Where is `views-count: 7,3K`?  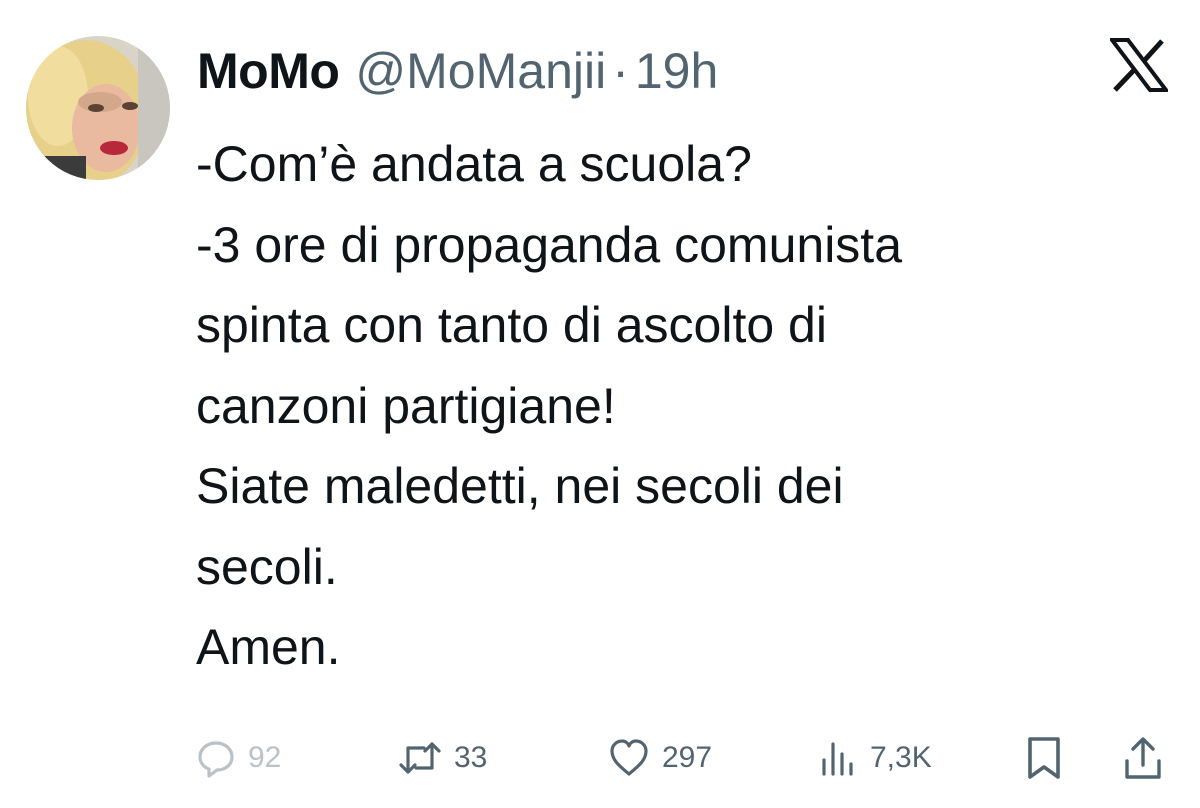 views-count: 7,3K is located at coordinates (901, 757).